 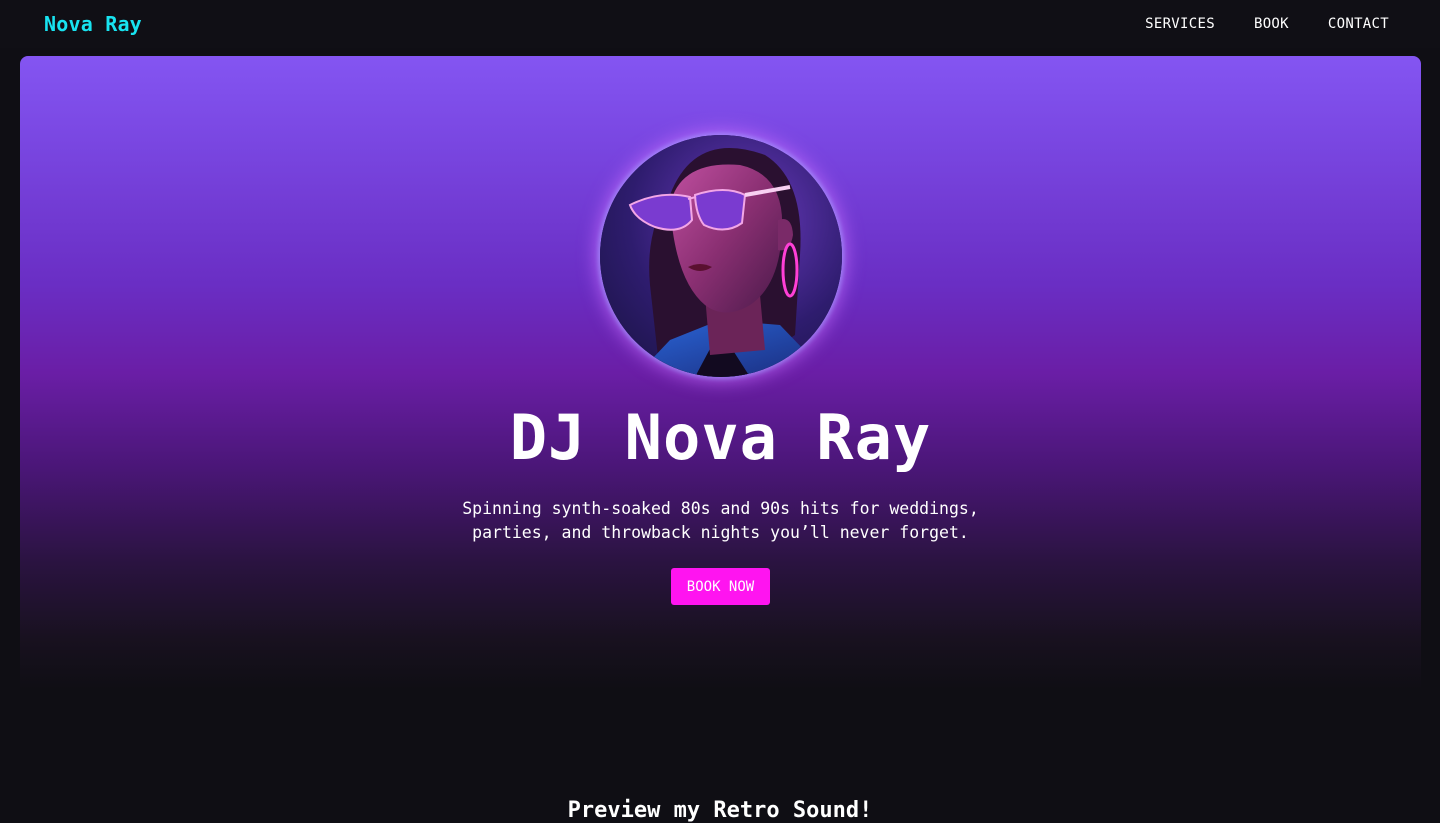 What do you see at coordinates (720, 810) in the screenshot?
I see `preview-section-heading: Preview my Retro Sound!` at bounding box center [720, 810].